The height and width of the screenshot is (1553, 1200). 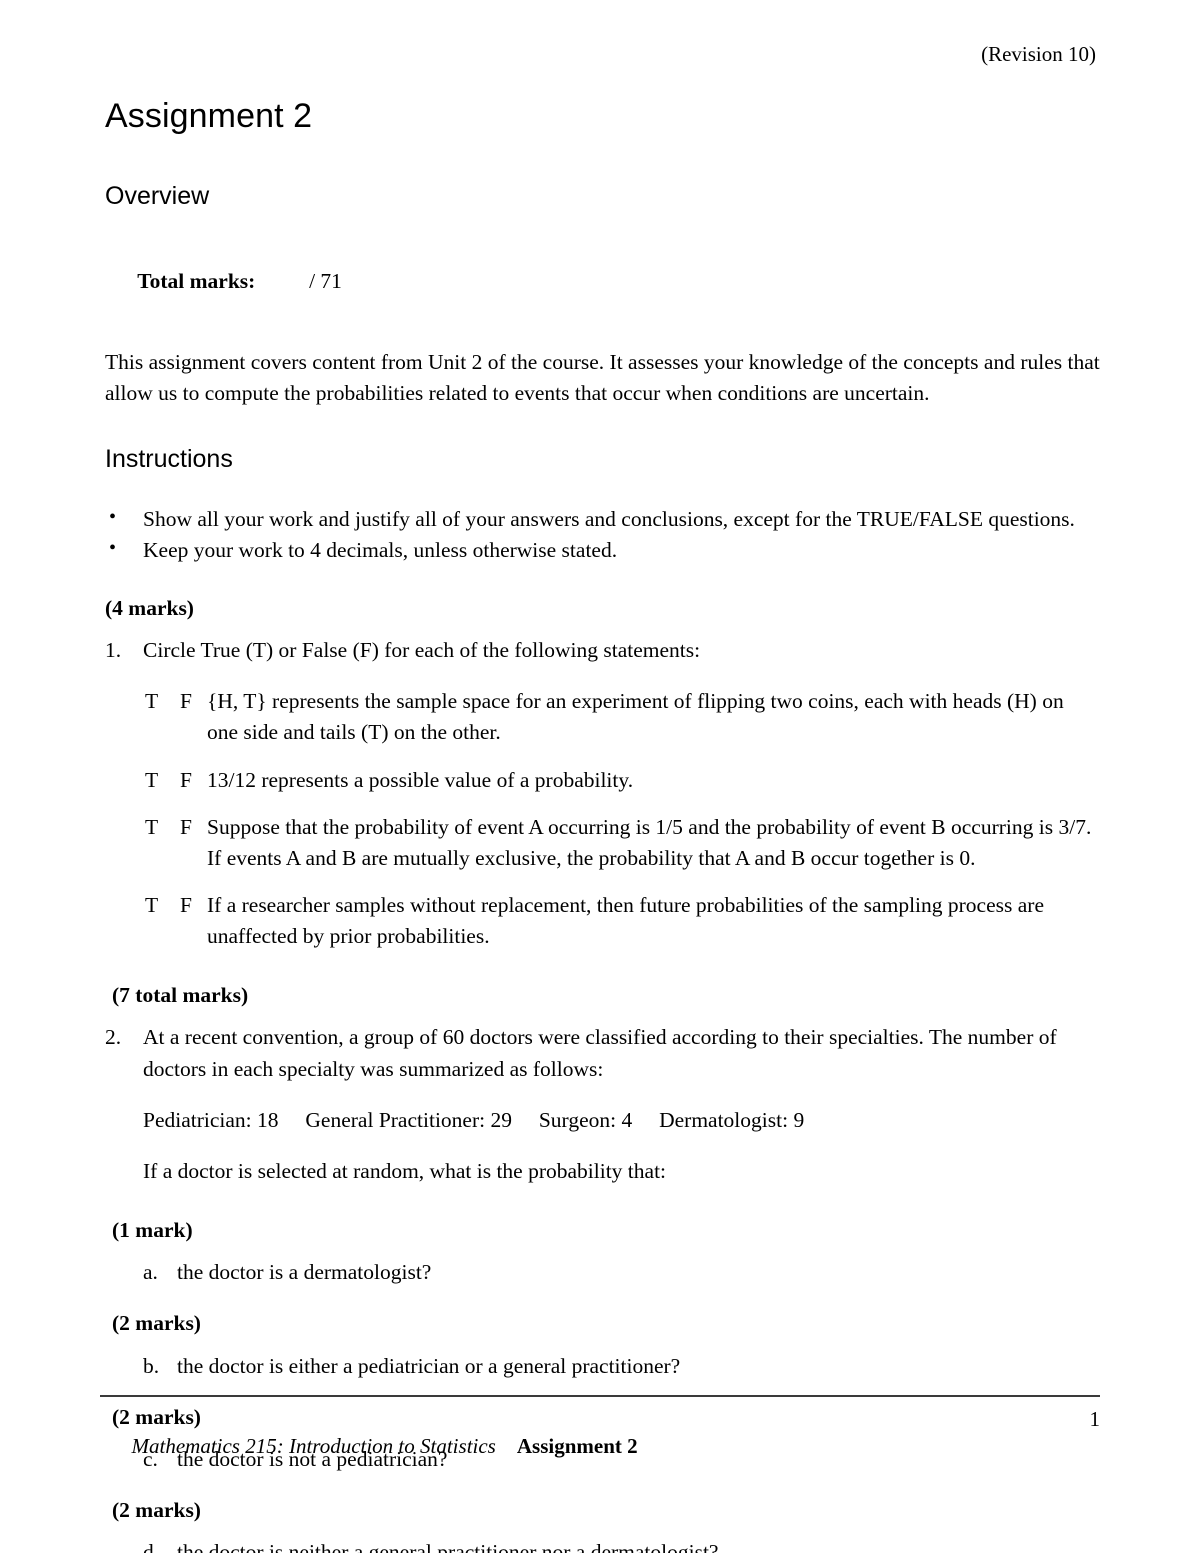 I want to click on question-number: 2., so click(x=113, y=1037).